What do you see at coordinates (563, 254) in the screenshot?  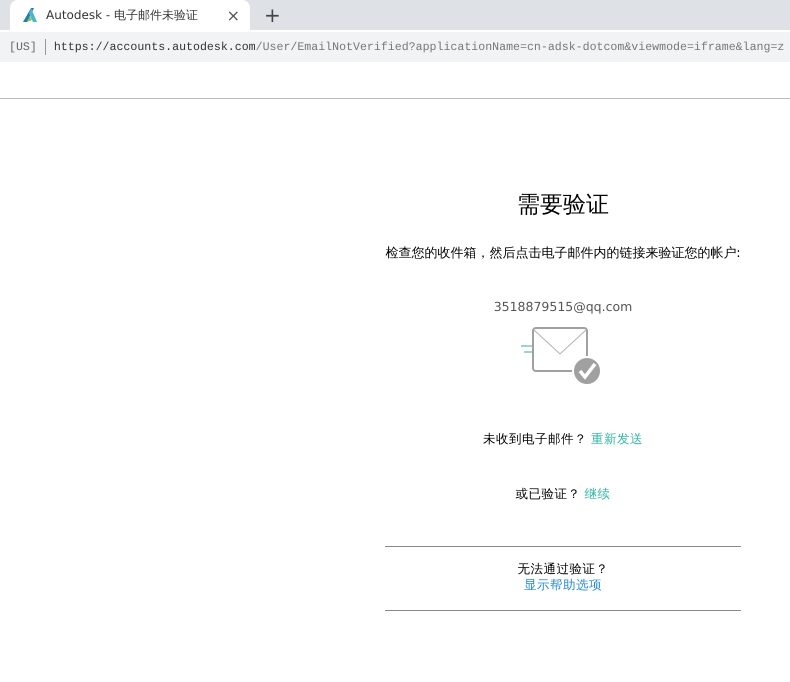 I see `instruction-text: 检查您的收件箱，然后点击电子邮件内的链接来验证您的帐户:` at bounding box center [563, 254].